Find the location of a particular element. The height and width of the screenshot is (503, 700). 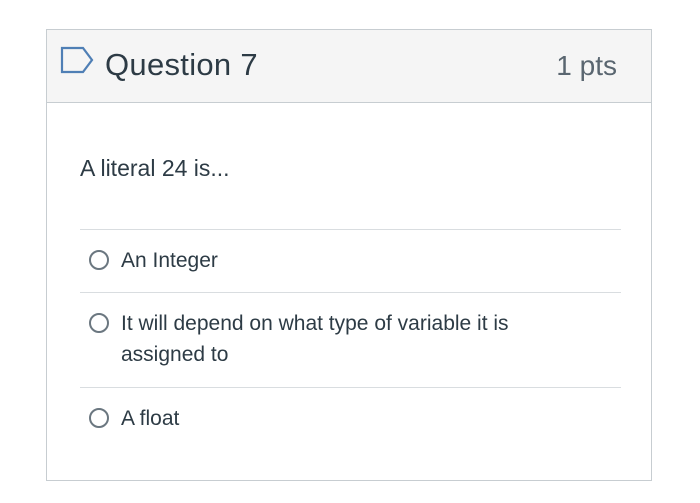

question-header: Question 7 1 pts is located at coordinates (349, 66).